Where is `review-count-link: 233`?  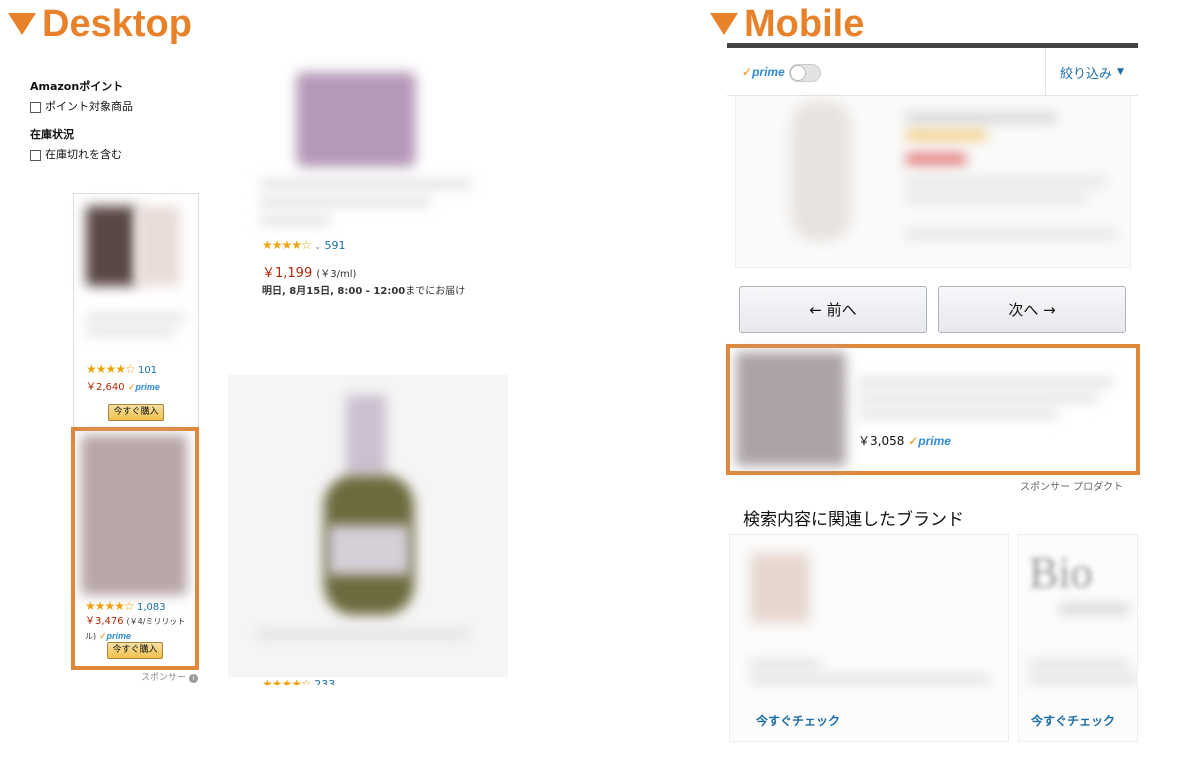
review-count-link: 233 is located at coordinates (324, 681).